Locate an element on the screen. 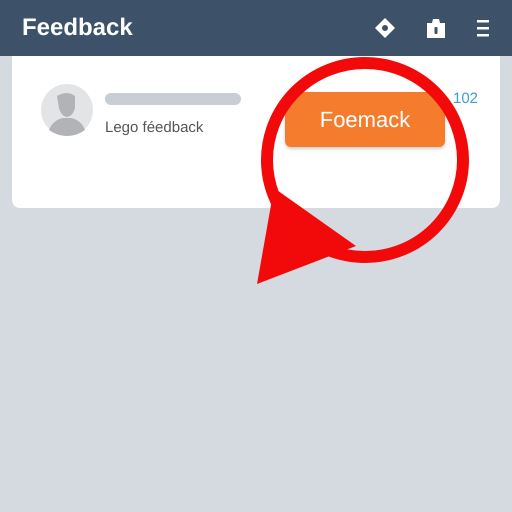 This screenshot has width=512, height=512. feedback-button: Foemack is located at coordinates (365, 119).